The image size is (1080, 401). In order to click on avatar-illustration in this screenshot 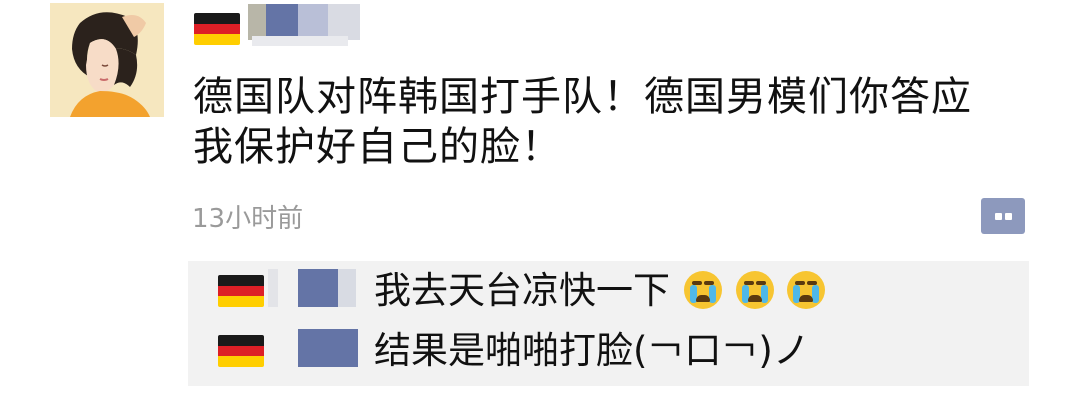, I will do `click(107, 60)`.